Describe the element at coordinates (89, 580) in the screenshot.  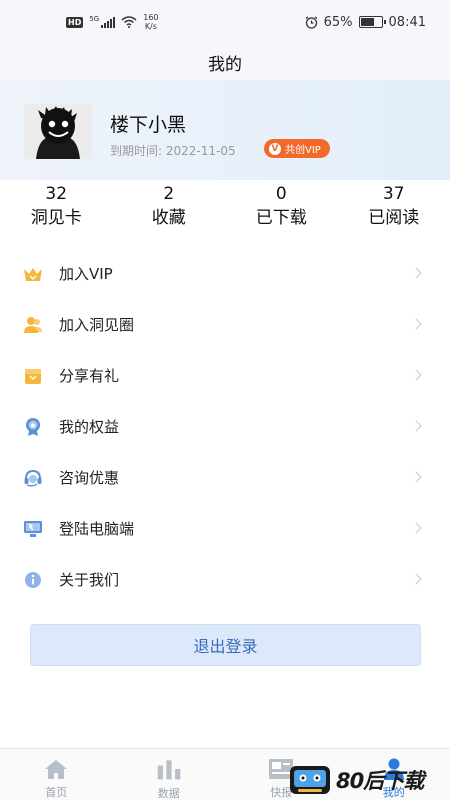
I see `menu-item-label: 关于我们` at that location.